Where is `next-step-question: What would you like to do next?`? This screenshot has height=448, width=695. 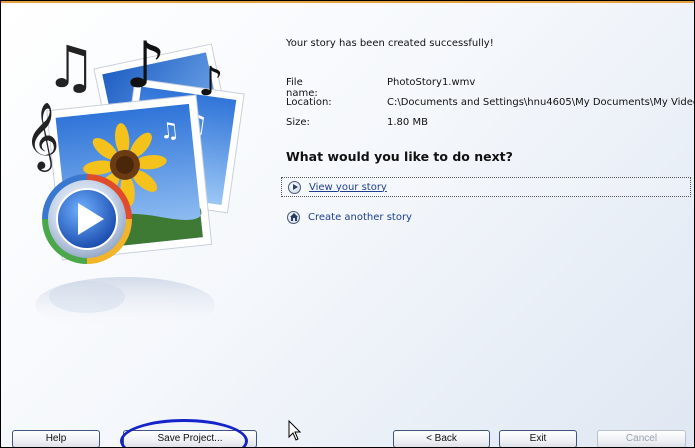 next-step-question: What would you like to do next? is located at coordinates (399, 156).